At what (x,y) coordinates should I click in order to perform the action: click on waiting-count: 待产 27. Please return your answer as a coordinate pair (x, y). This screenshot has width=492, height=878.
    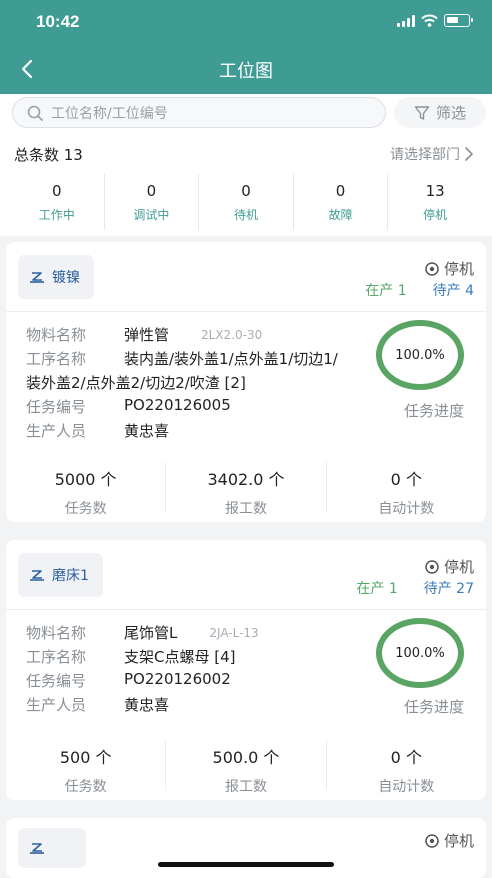
    Looking at the image, I should click on (448, 589).